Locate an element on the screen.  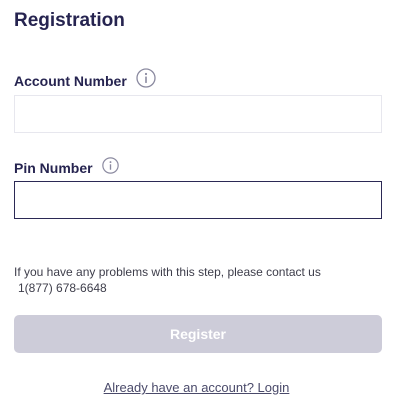
login-link: Already have an account? Login is located at coordinates (197, 387).